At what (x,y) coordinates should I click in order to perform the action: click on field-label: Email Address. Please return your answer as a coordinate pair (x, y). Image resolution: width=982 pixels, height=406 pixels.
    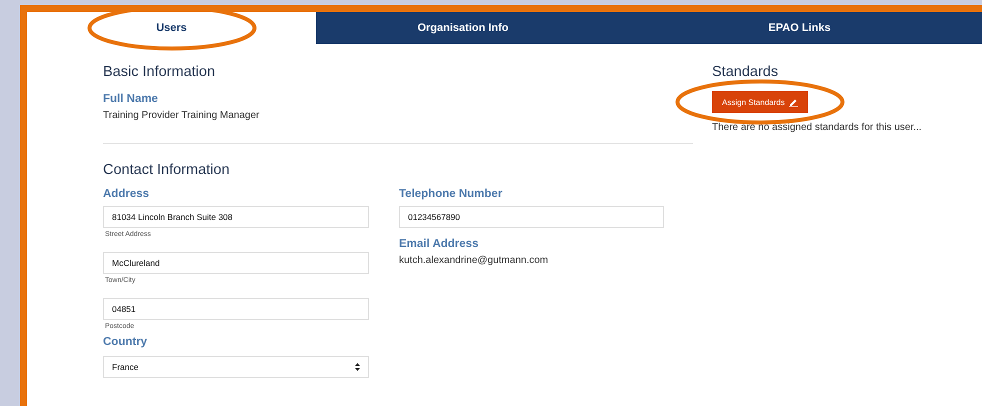
    Looking at the image, I should click on (439, 244).